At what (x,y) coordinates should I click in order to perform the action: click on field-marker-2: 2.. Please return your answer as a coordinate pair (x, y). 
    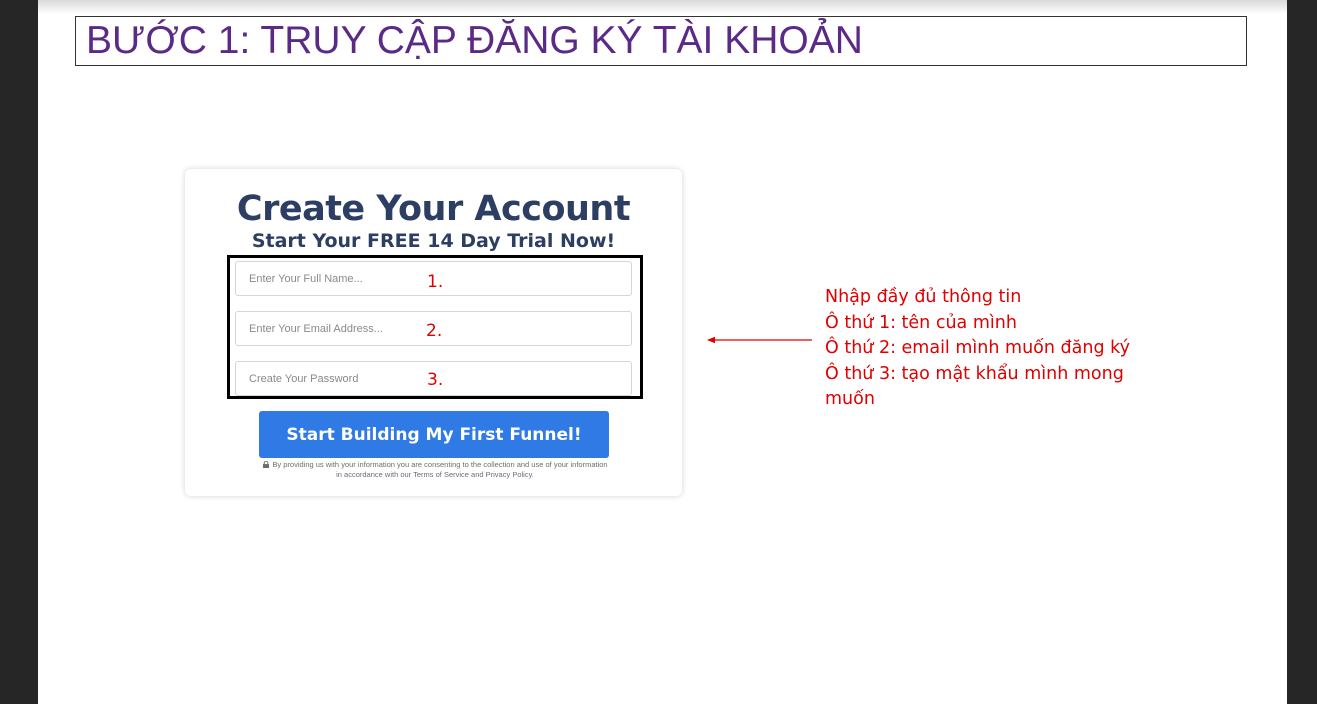
    Looking at the image, I should click on (434, 331).